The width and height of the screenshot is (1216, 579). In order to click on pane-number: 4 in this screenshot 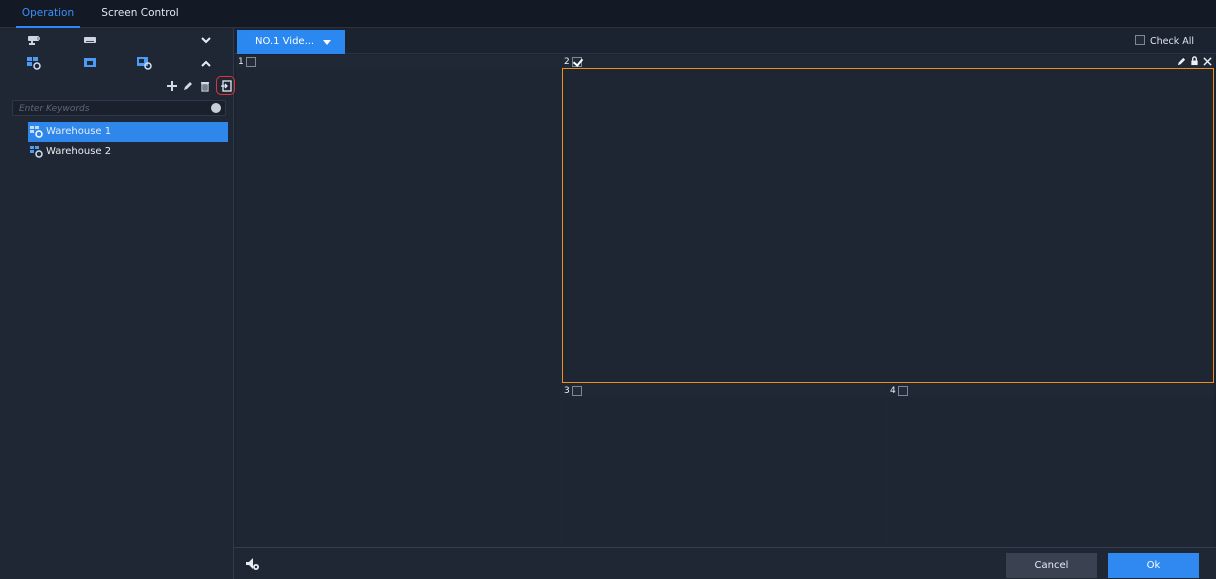, I will do `click(893, 391)`.